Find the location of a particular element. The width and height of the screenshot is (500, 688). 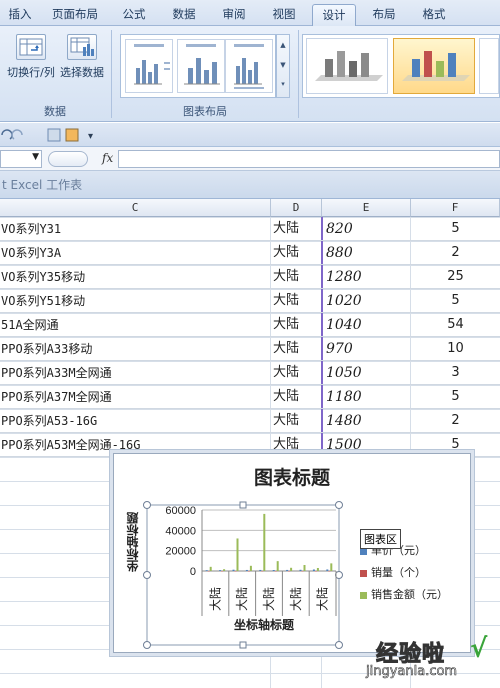

cell-model: 51A全网通 is located at coordinates (135, 325).